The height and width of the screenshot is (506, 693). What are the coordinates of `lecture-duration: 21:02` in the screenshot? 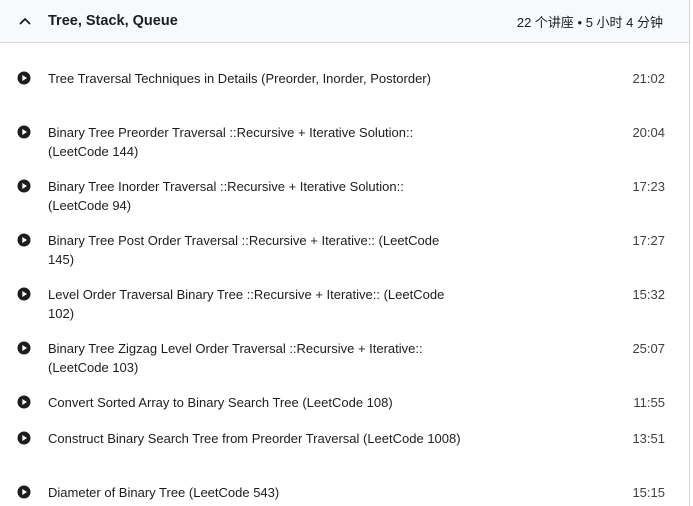 It's located at (648, 78).